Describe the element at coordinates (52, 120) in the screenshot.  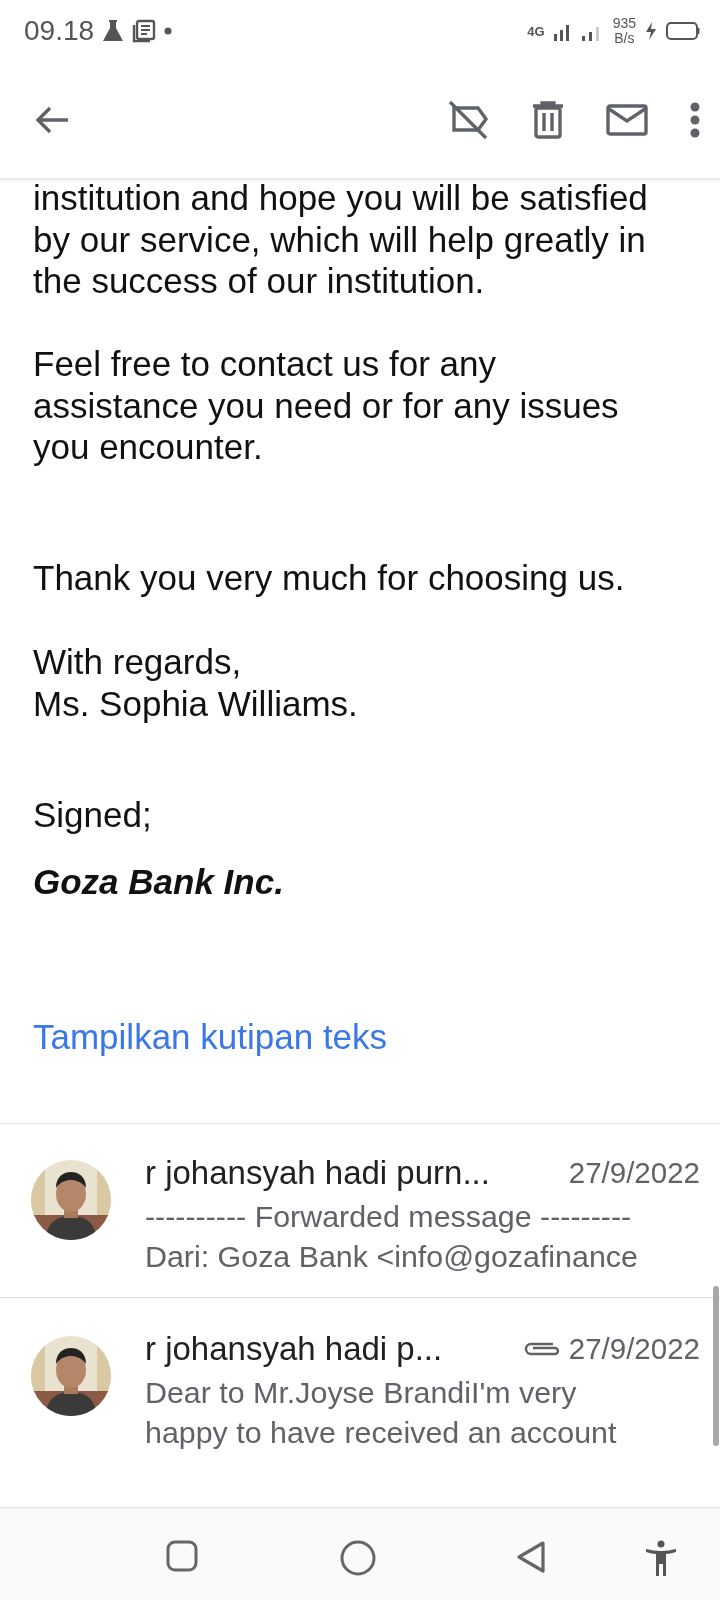
I see `back-arrow-icon` at that location.